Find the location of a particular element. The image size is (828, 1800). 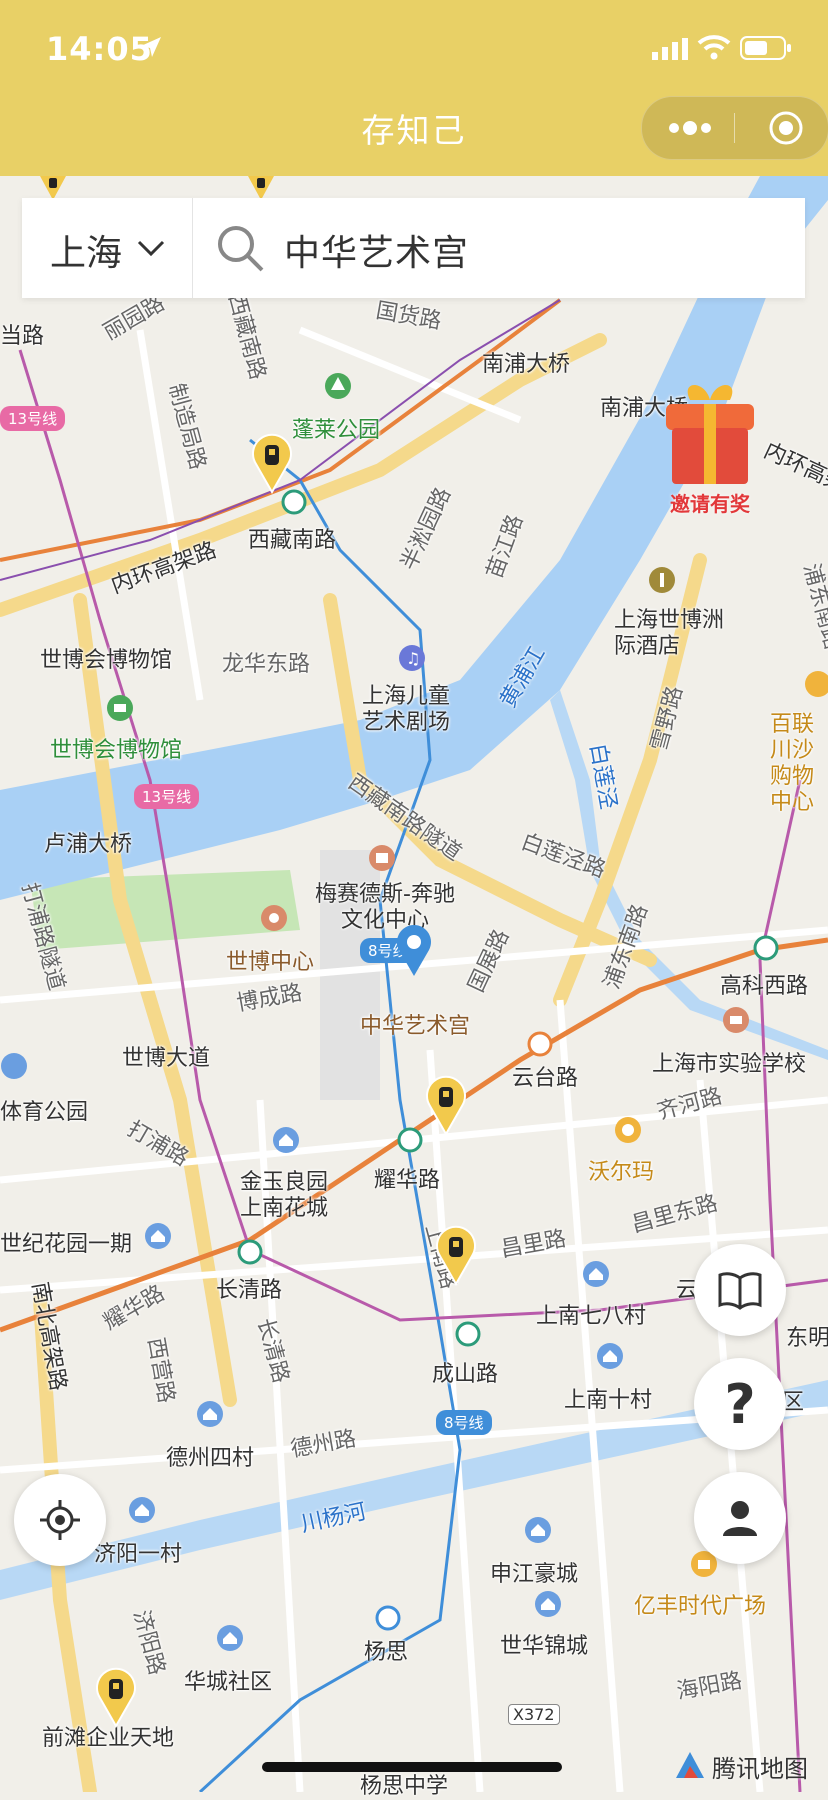

title-bar: 14:05 存知己 is located at coordinates (414, 88).